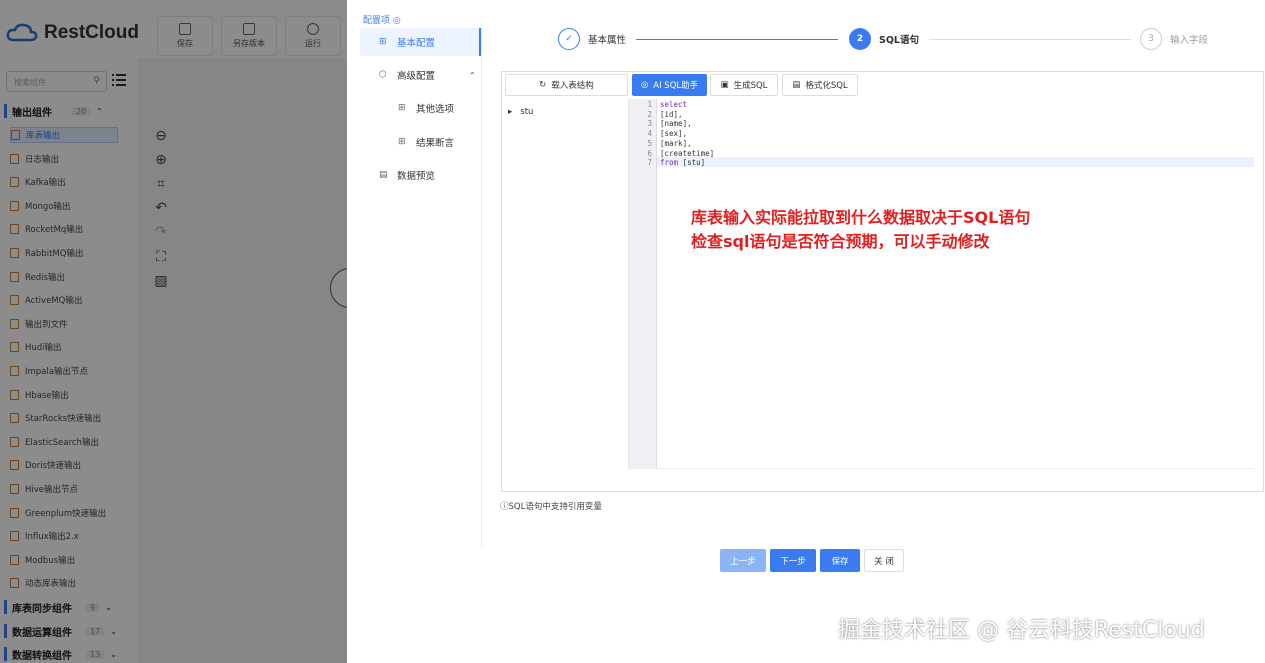 The width and height of the screenshot is (1265, 663). Describe the element at coordinates (504, 507) in the screenshot. I see `help-icon: ⓘ` at that location.